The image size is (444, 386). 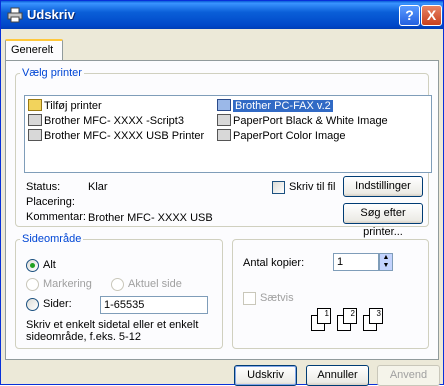 I want to click on copies-group: Antal kopier: 1 ▲ ▼ Sætvis 1 1 2 2 3 3, so click(x=330, y=294).